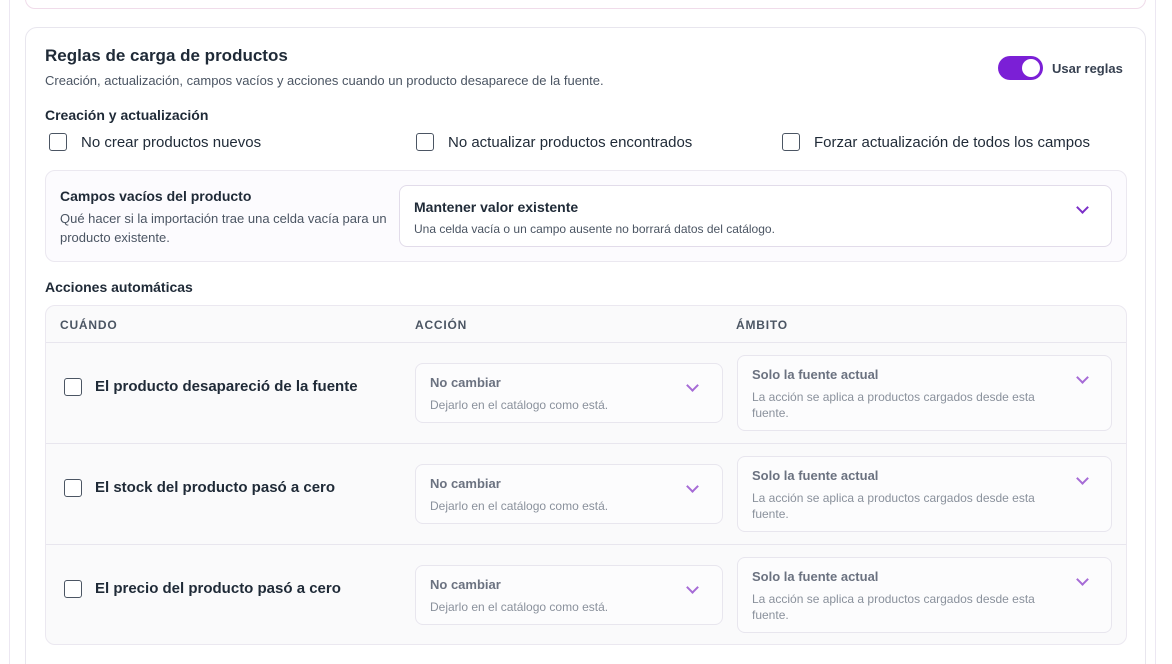 The height and width of the screenshot is (664, 1172). What do you see at coordinates (496, 207) in the screenshot?
I see `select-value: Mantener valor existente` at bounding box center [496, 207].